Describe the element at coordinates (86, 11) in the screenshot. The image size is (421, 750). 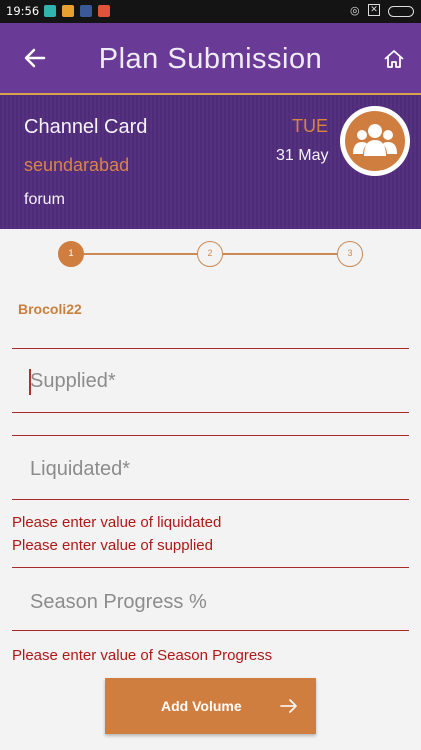
I see `facebook-icon` at that location.